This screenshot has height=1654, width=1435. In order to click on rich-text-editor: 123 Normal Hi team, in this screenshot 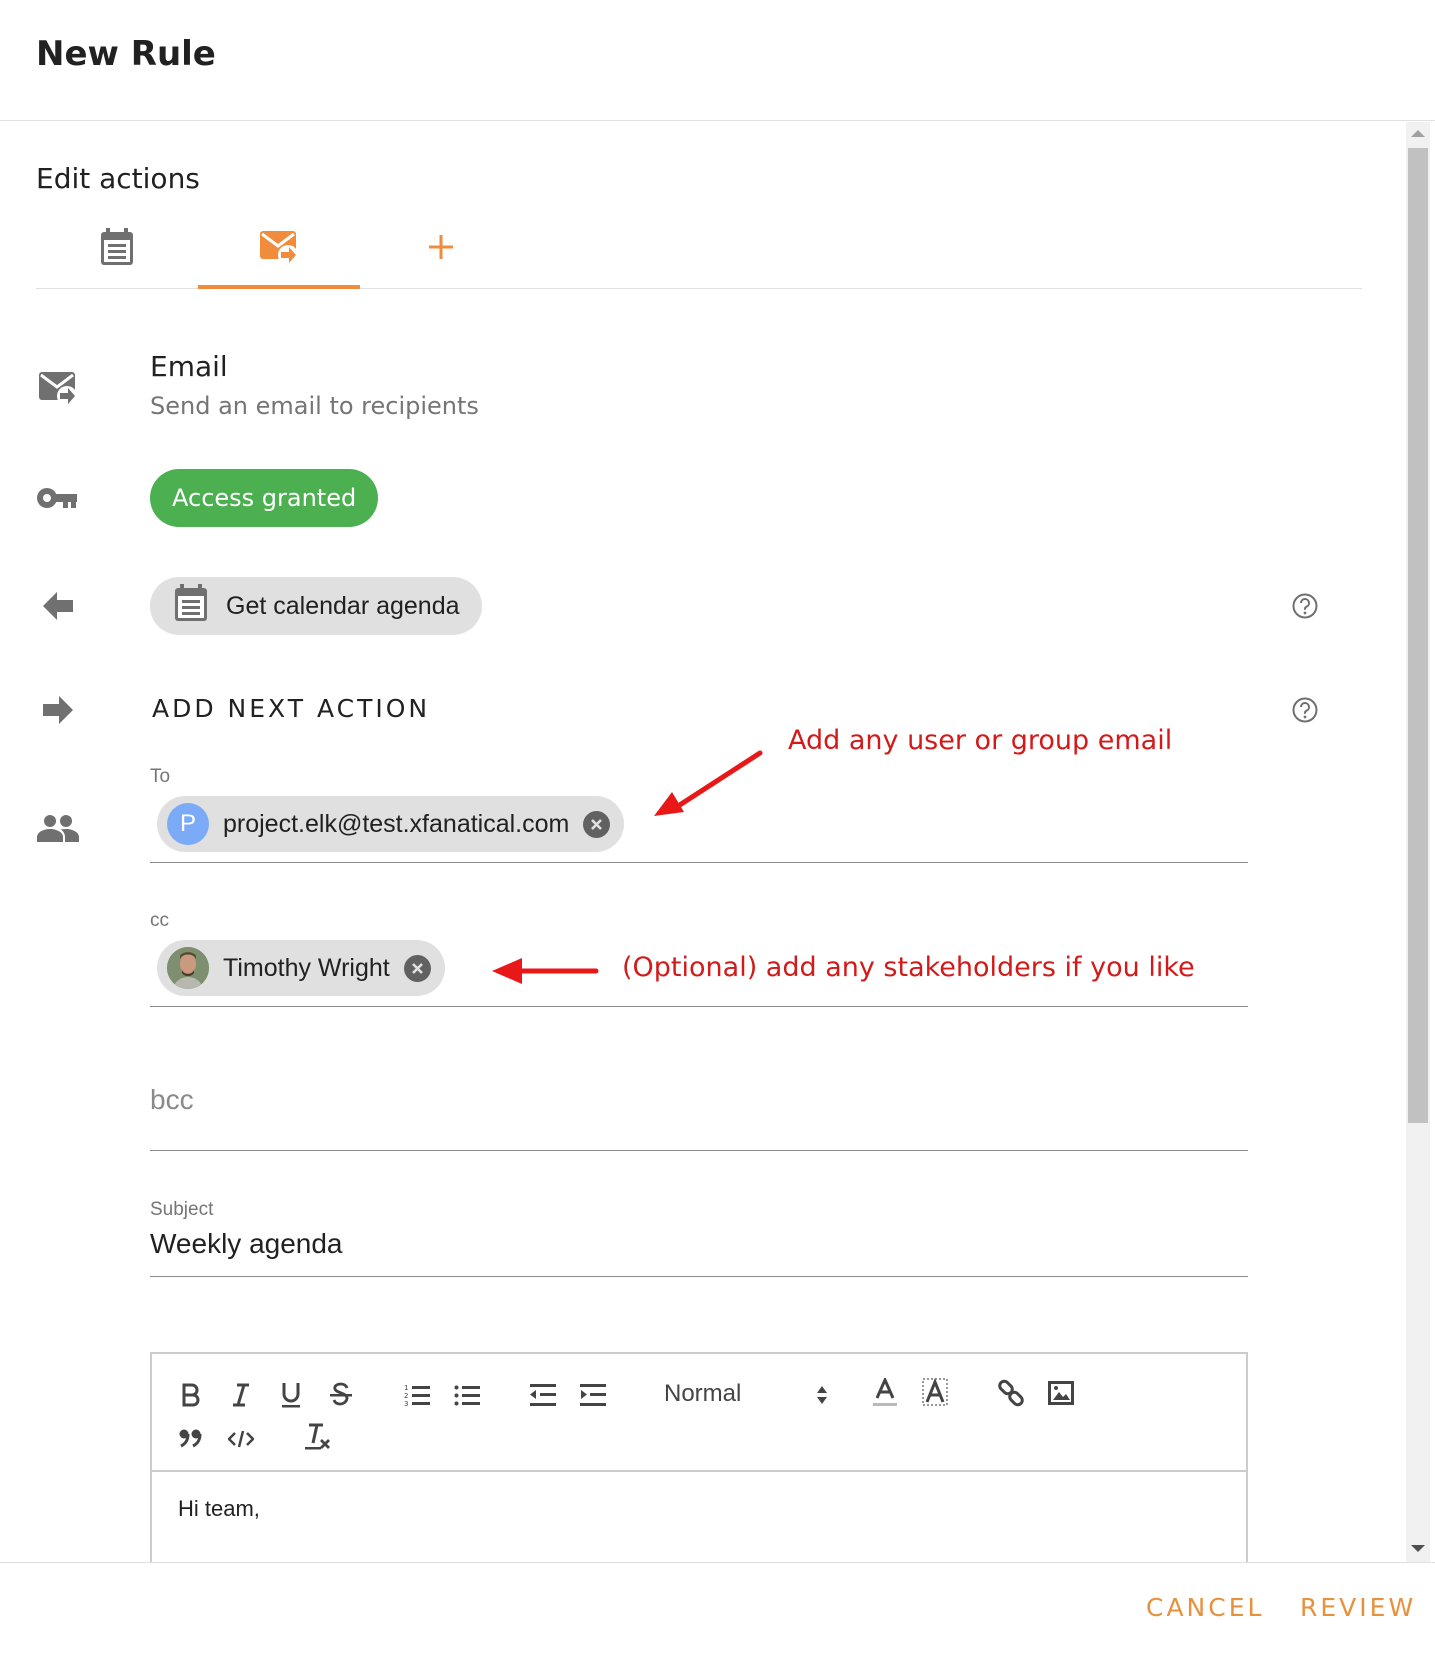, I will do `click(699, 1472)`.